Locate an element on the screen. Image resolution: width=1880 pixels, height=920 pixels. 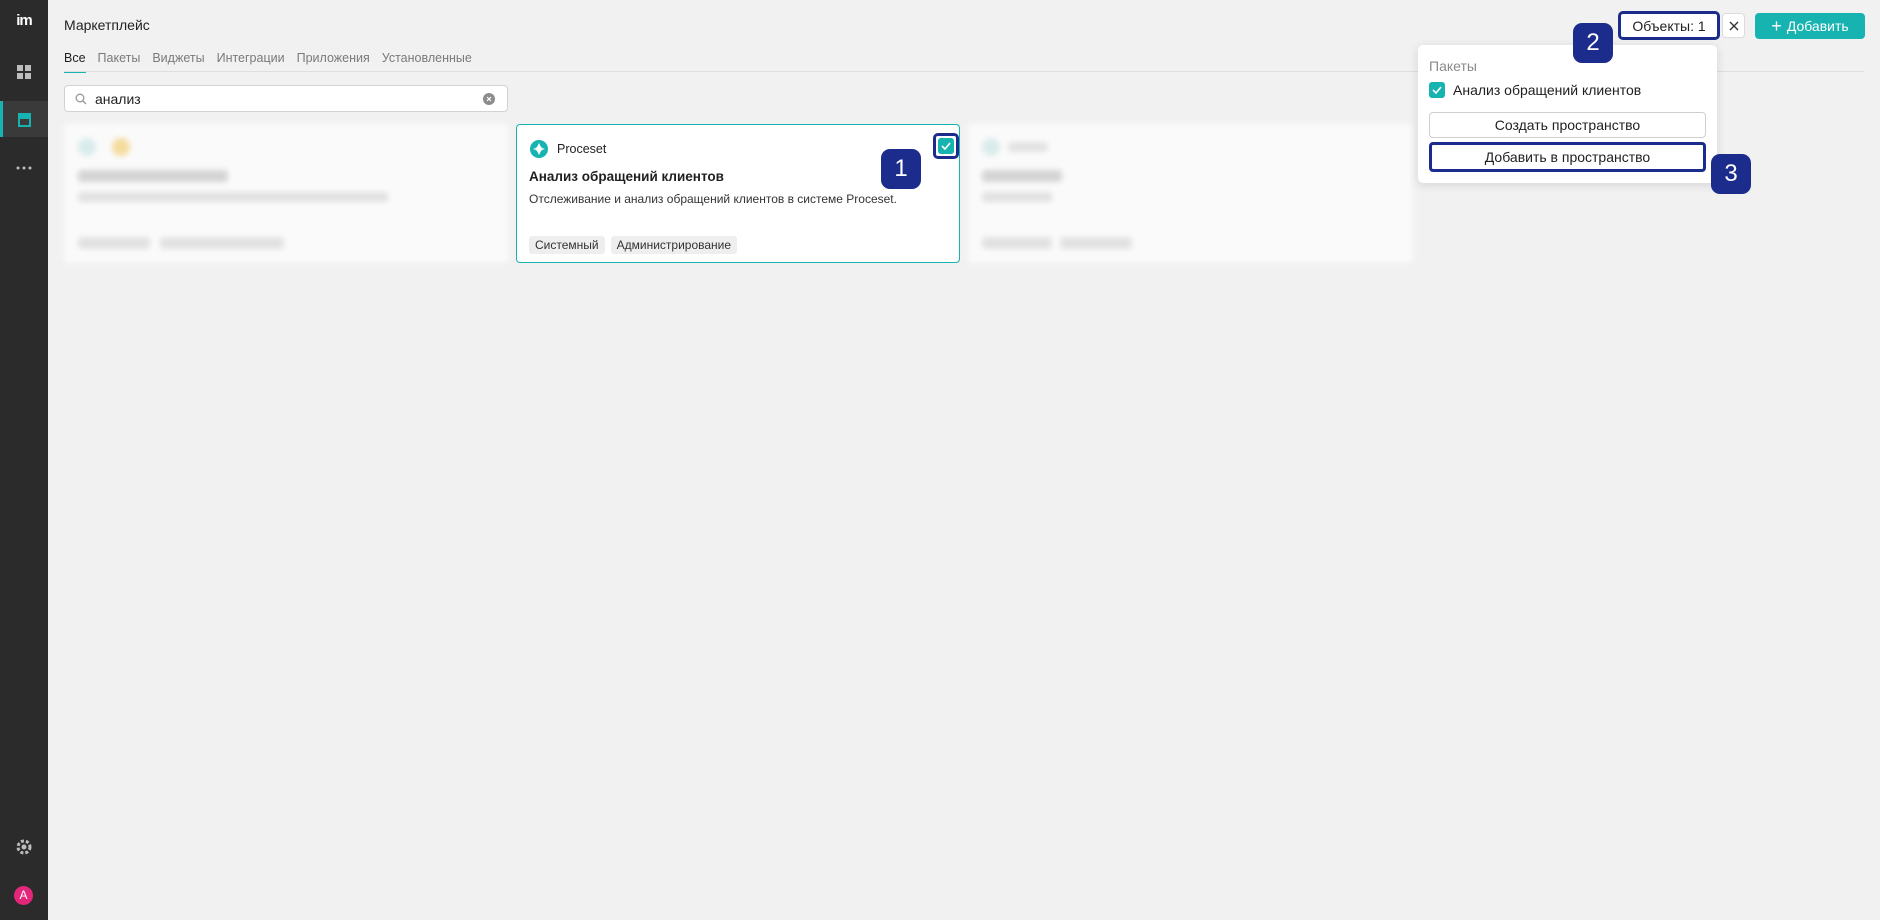
user-avatar: A is located at coordinates (23, 895).